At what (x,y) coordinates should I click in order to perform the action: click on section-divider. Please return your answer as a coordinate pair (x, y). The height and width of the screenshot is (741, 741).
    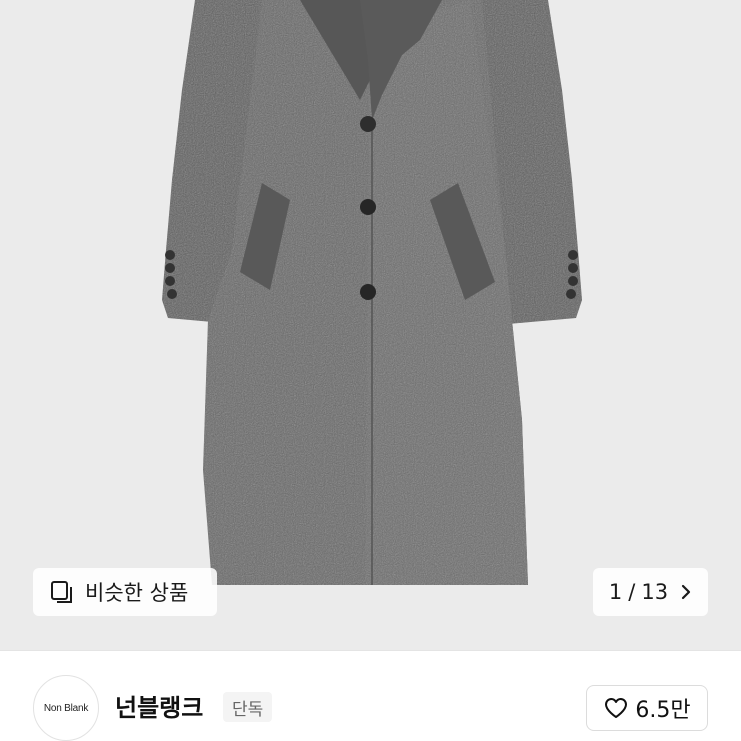
    Looking at the image, I should click on (370, 650).